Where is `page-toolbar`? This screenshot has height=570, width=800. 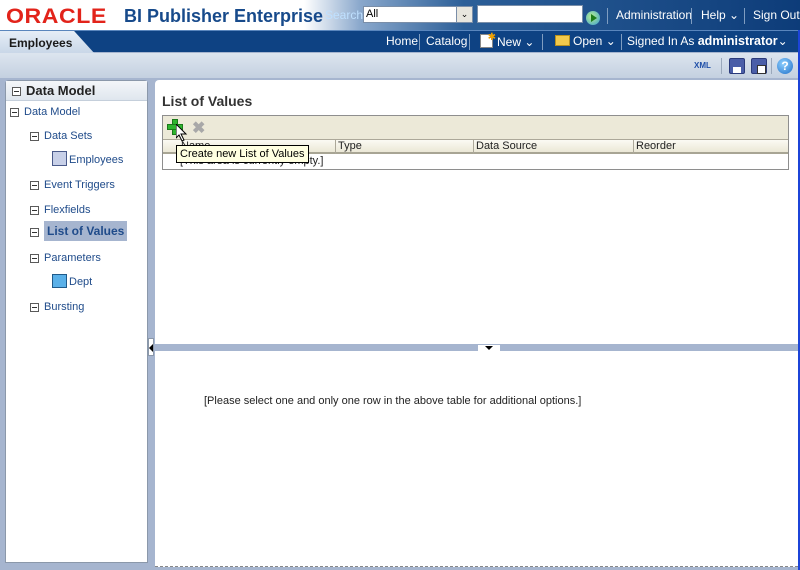
page-toolbar is located at coordinates (400, 65).